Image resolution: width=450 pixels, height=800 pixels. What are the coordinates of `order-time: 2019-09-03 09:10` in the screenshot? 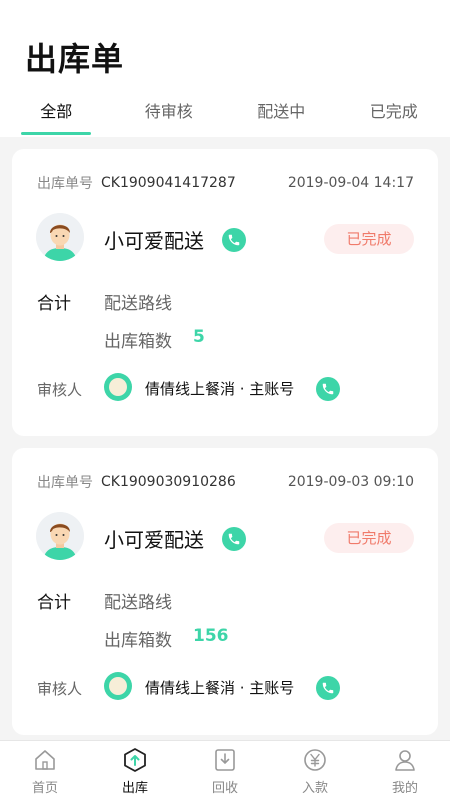 It's located at (350, 482).